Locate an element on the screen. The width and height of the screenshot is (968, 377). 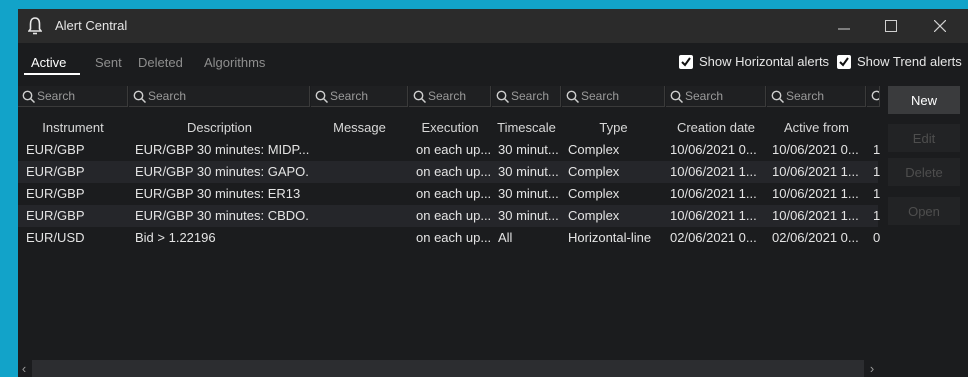
header-description: Description is located at coordinates (219, 128).